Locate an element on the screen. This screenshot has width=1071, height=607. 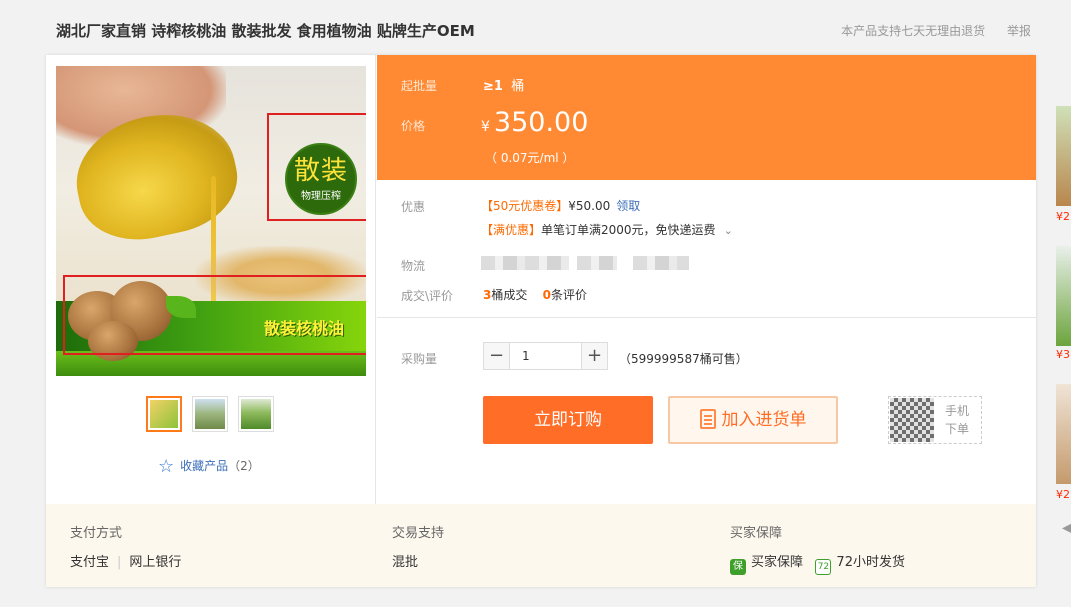
trade-title: 交易支持 is located at coordinates (418, 533).